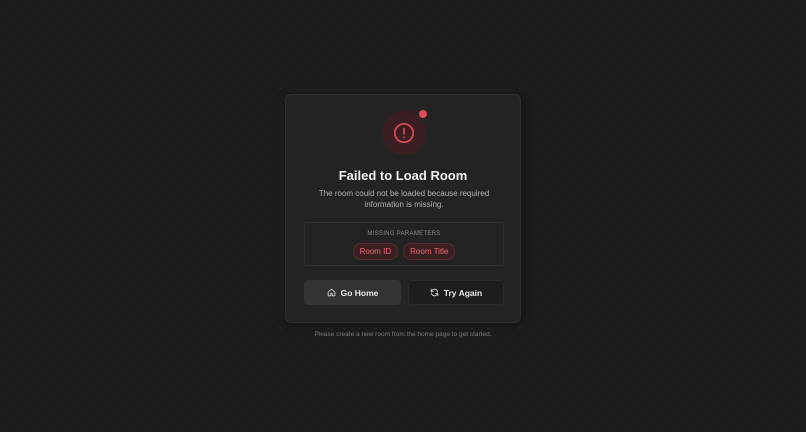 Image resolution: width=806 pixels, height=432 pixels. Describe the element at coordinates (359, 292) in the screenshot. I see `go-home-label: Go Home` at that location.